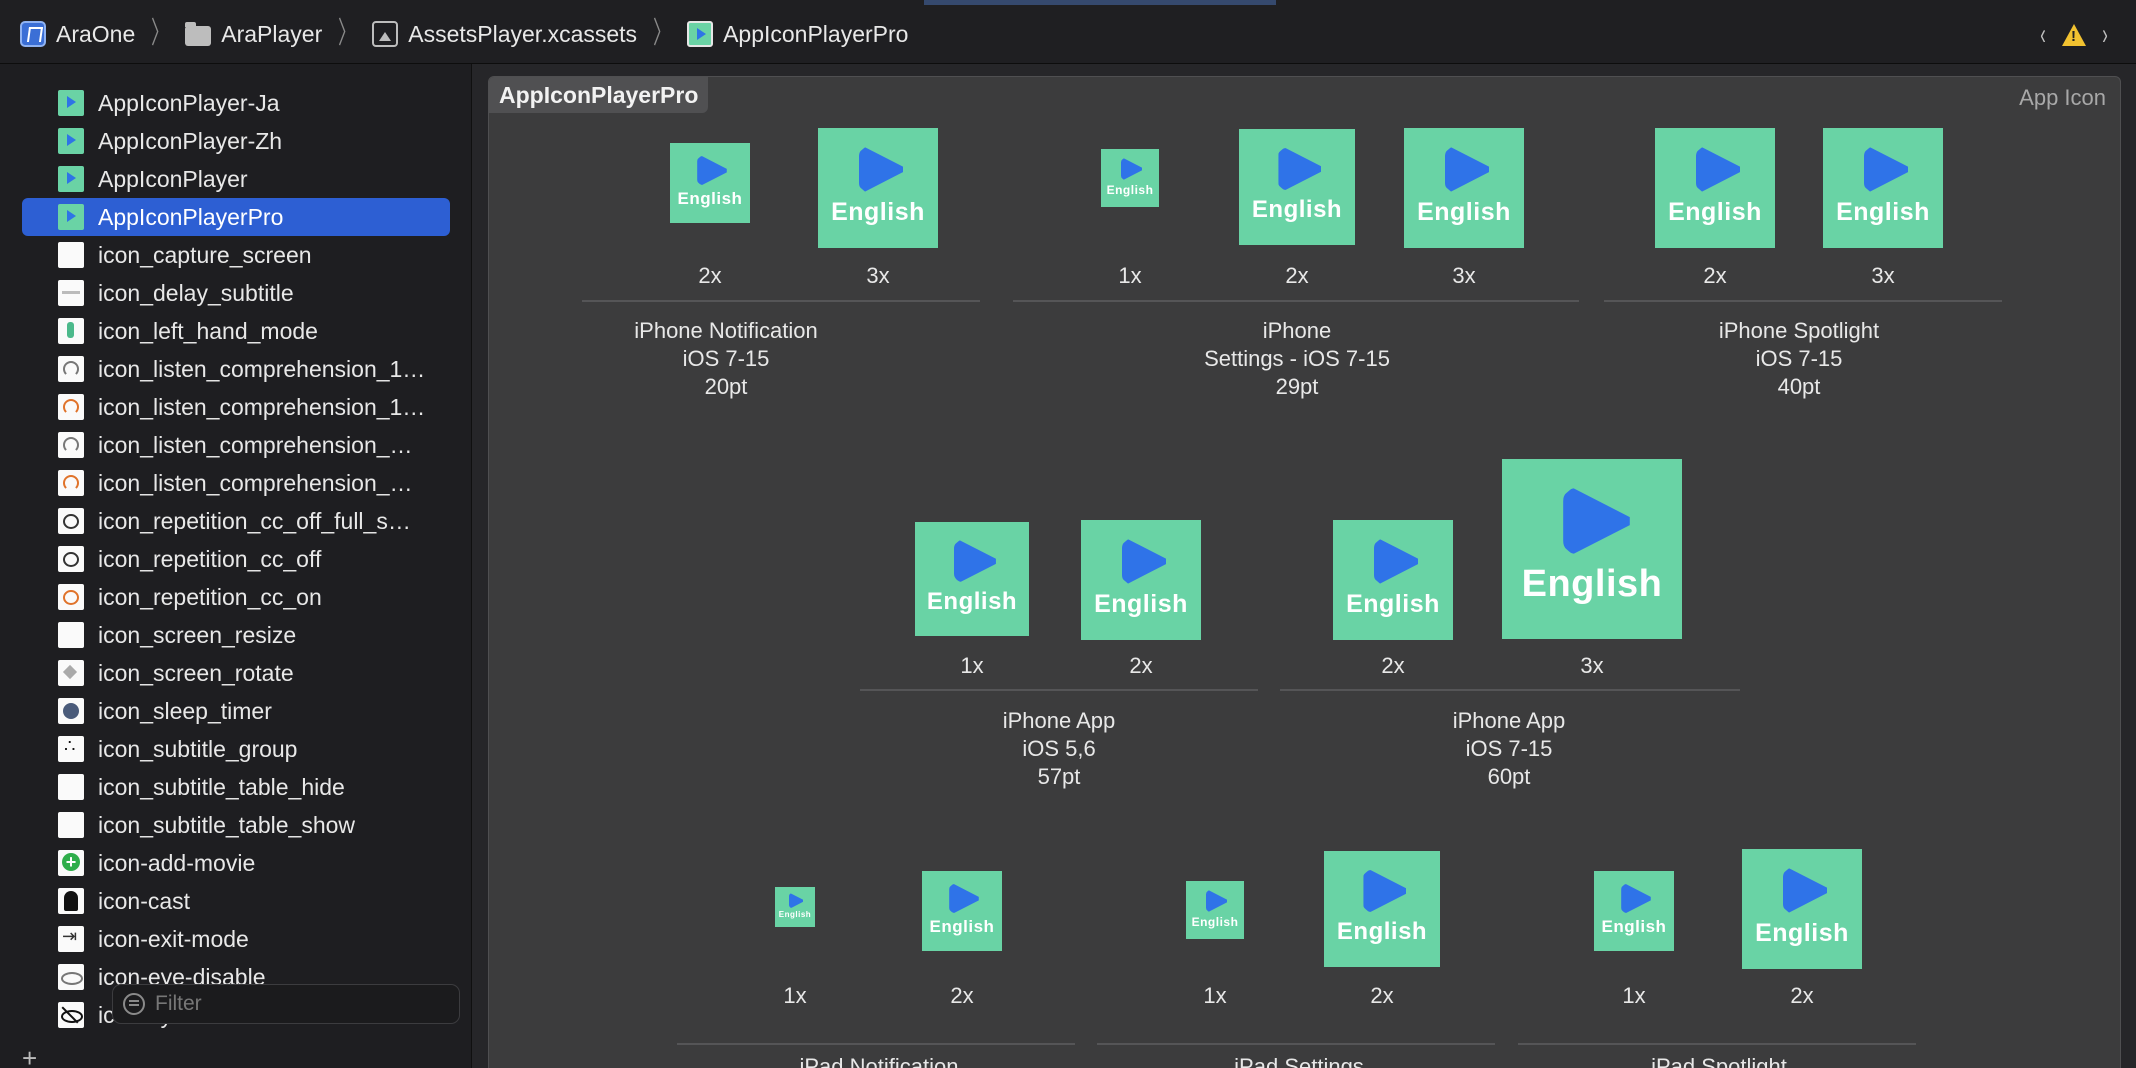 Image resolution: width=2136 pixels, height=1068 pixels. Describe the element at coordinates (2043, 35) in the screenshot. I see `back-button: ‹` at that location.